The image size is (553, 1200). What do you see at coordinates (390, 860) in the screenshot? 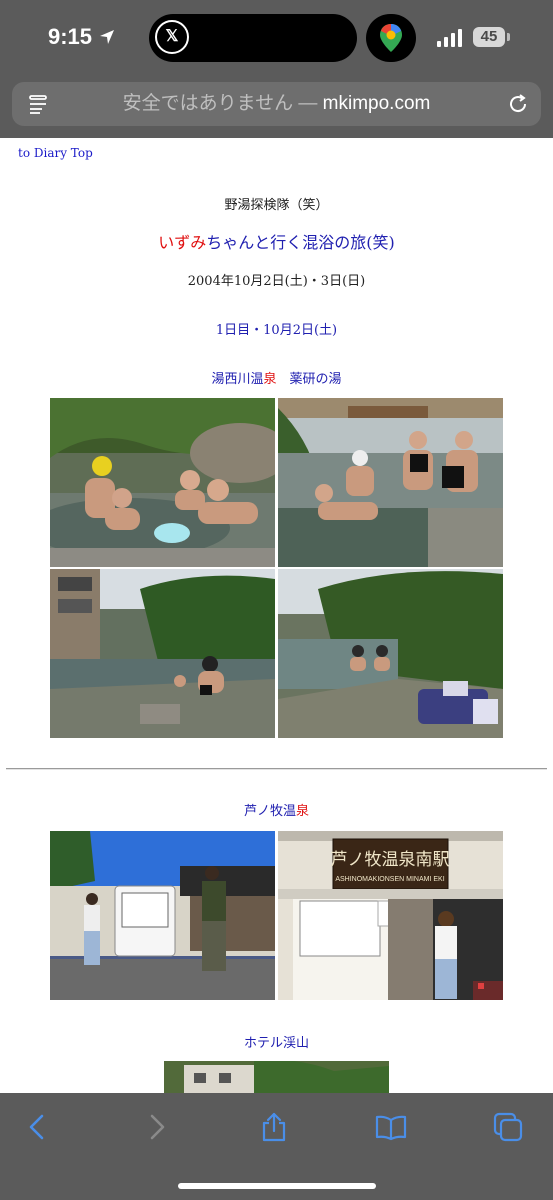
I see `station-sign-text: 芦ノ牧温泉南駅` at bounding box center [390, 860].